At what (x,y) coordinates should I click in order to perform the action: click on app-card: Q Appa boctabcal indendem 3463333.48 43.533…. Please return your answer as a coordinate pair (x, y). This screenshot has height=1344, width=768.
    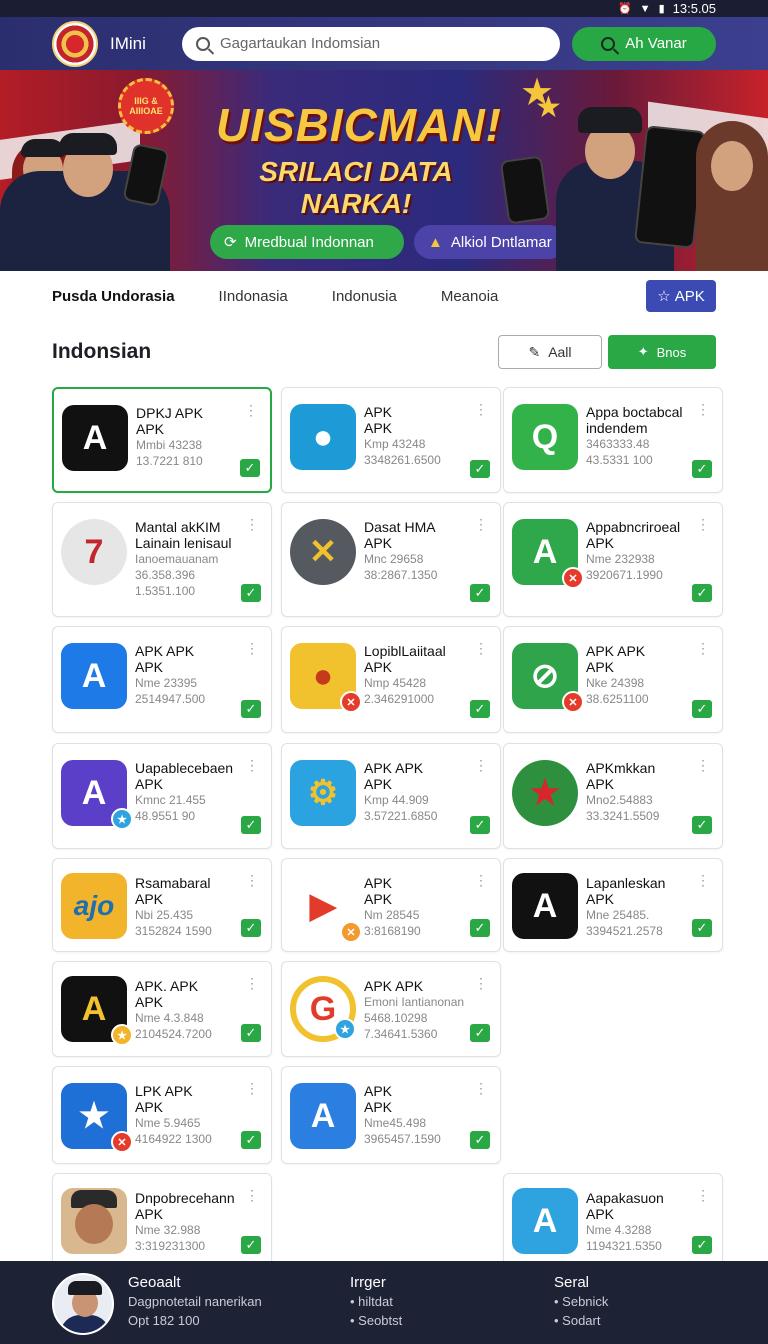
    Looking at the image, I should click on (613, 440).